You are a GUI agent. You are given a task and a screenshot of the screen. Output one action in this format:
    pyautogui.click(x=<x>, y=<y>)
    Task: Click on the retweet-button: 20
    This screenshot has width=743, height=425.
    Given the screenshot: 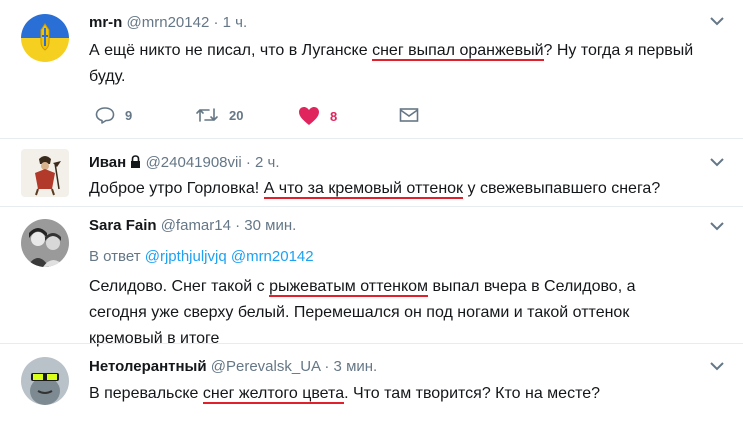 What is the action you would take?
    pyautogui.click(x=219, y=115)
    